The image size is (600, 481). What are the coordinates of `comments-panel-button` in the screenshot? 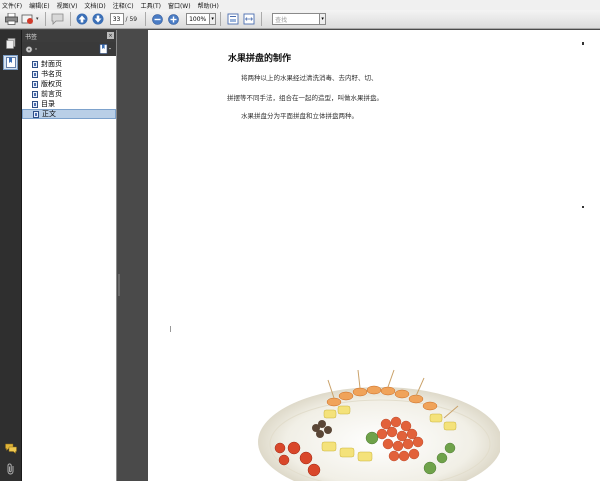 It's located at (10, 448).